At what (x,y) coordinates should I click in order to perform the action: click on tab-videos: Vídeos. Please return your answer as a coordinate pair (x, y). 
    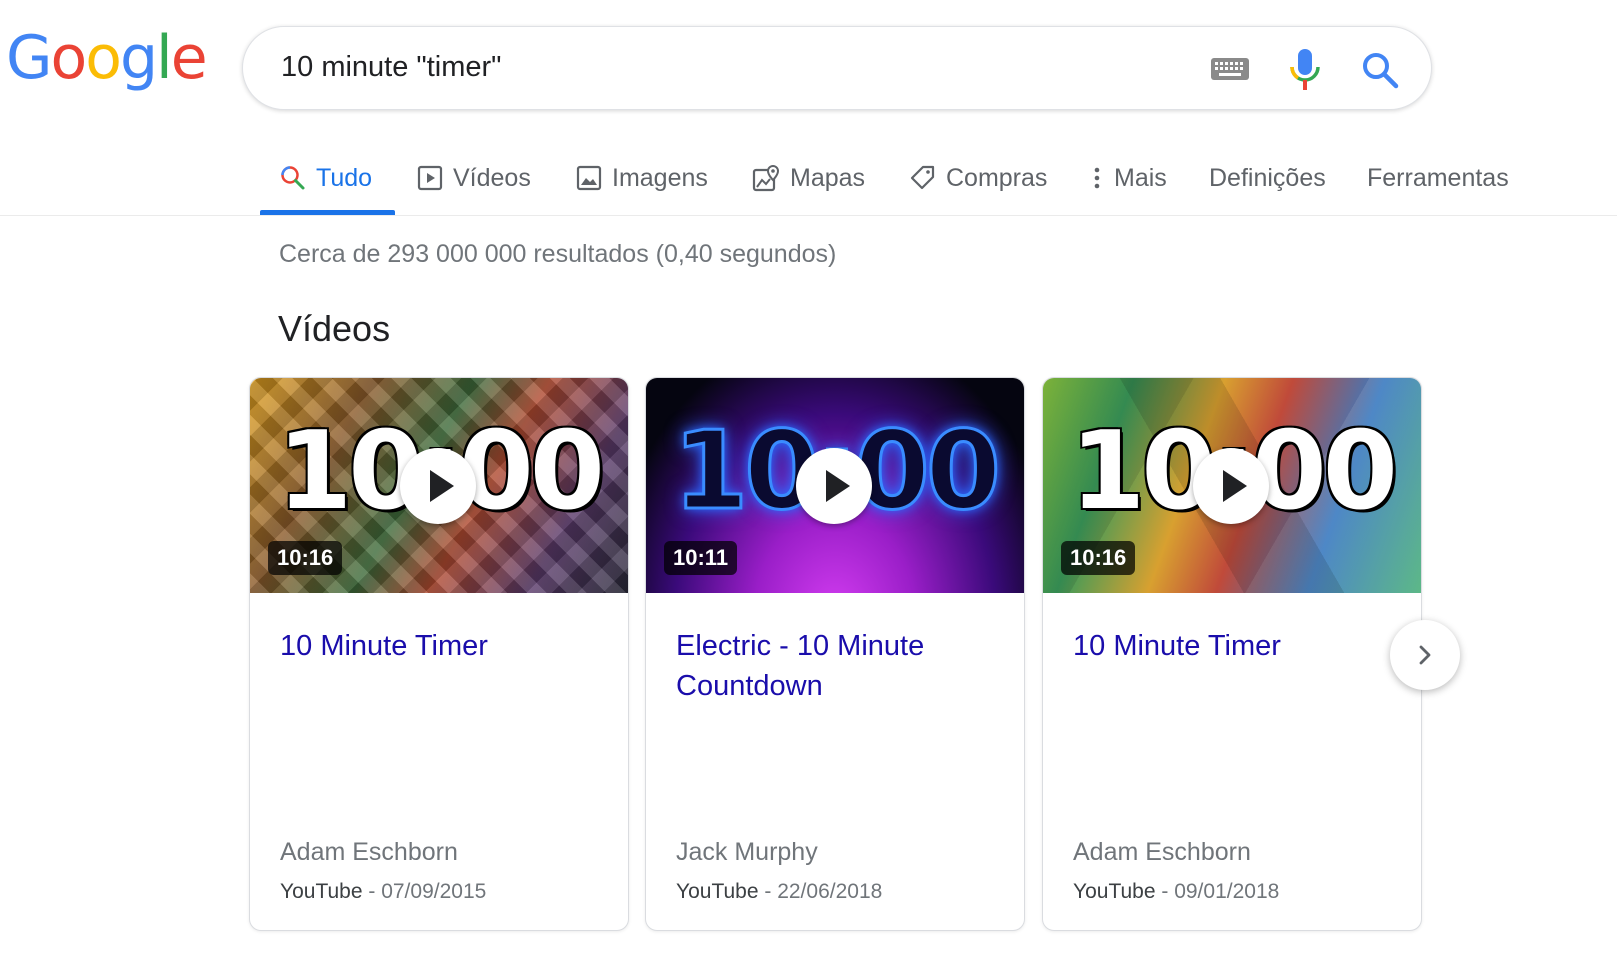
    Looking at the image, I should click on (474, 178).